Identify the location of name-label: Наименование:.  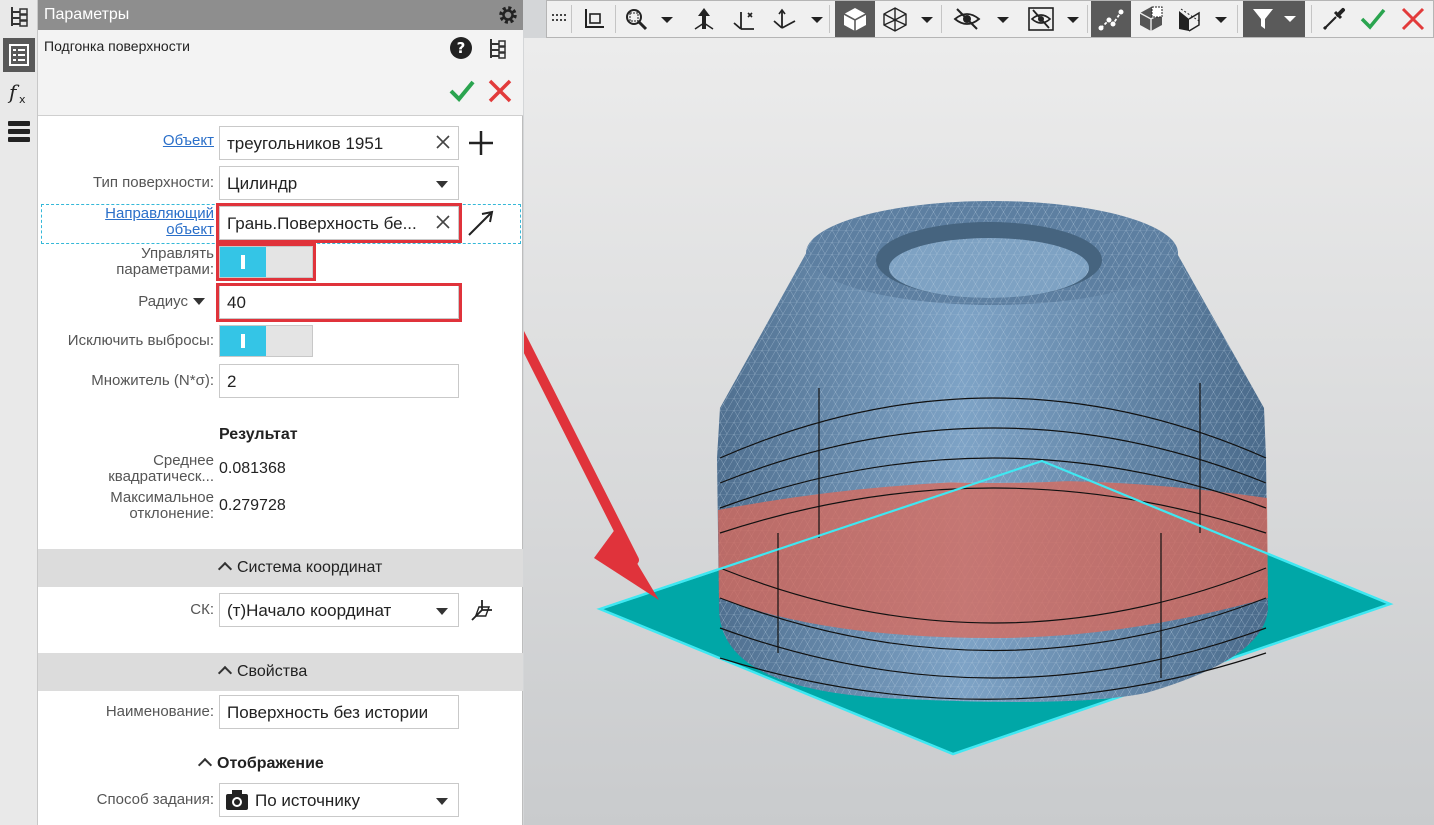
(159, 711).